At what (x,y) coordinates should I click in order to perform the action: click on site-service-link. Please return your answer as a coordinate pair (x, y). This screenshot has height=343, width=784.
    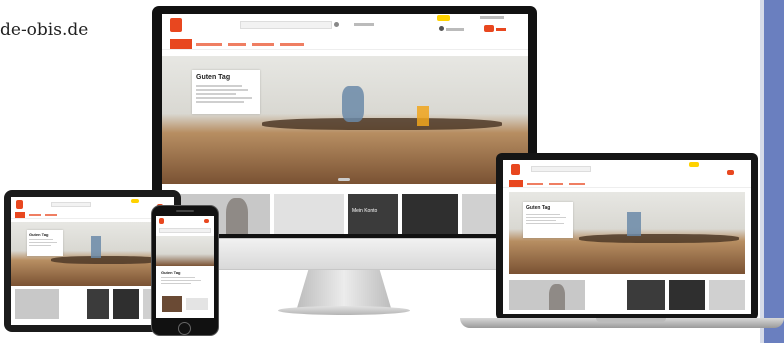
    Looking at the image, I should click on (492, 17).